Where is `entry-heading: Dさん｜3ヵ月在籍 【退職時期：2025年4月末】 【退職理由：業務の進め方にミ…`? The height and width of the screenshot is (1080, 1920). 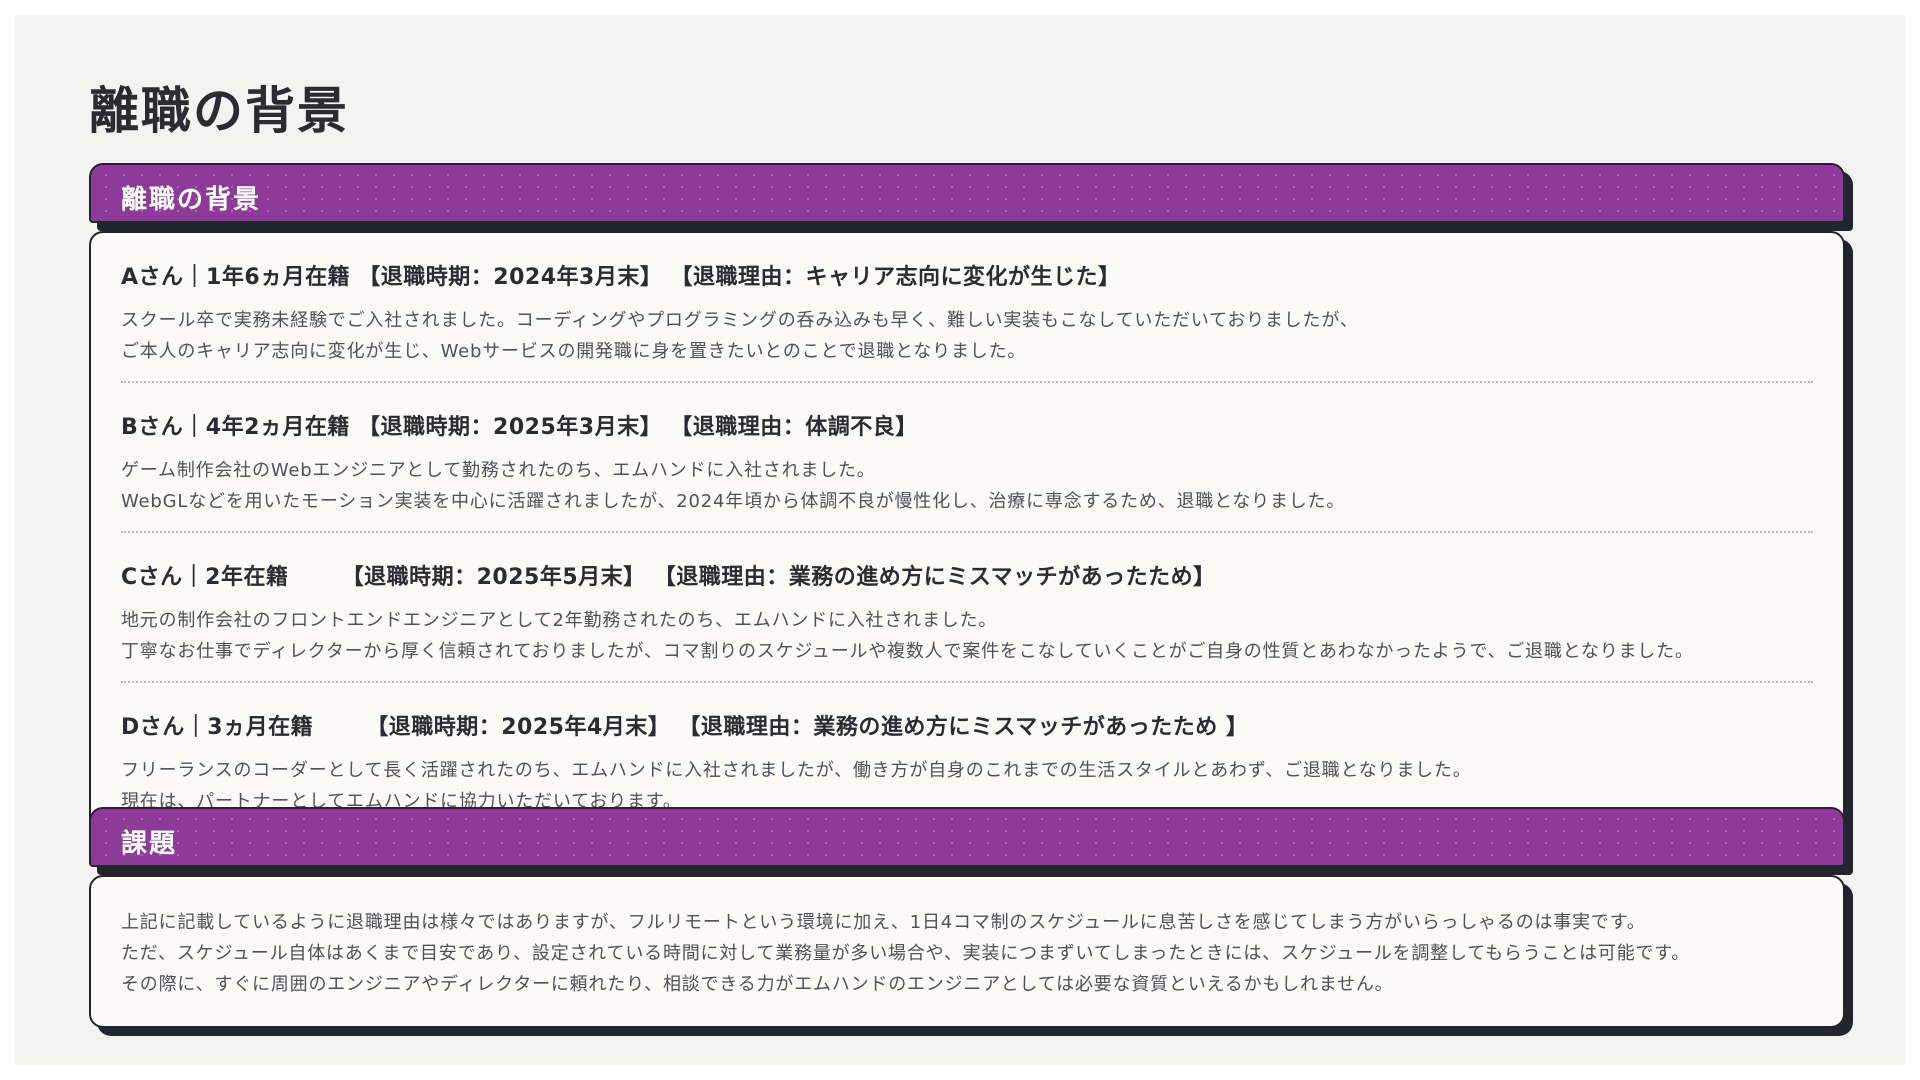 entry-heading: Dさん｜3ヵ月在籍 【退職時期：2025年4月末】 【退職理由：業務の進め方にミ… is located at coordinates (685, 727).